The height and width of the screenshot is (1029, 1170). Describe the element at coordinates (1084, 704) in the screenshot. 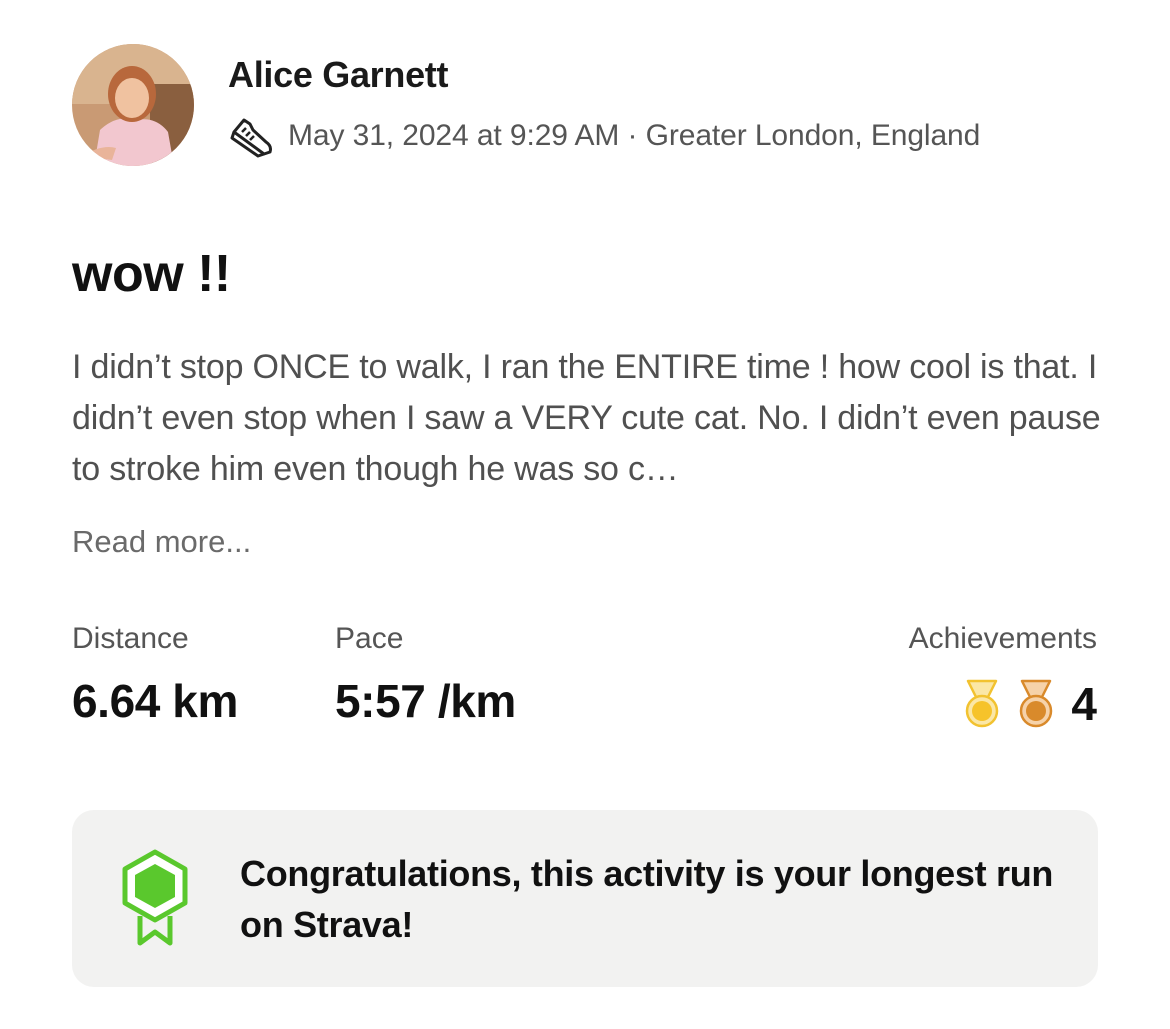

I see `achievements-count: 4` at that location.